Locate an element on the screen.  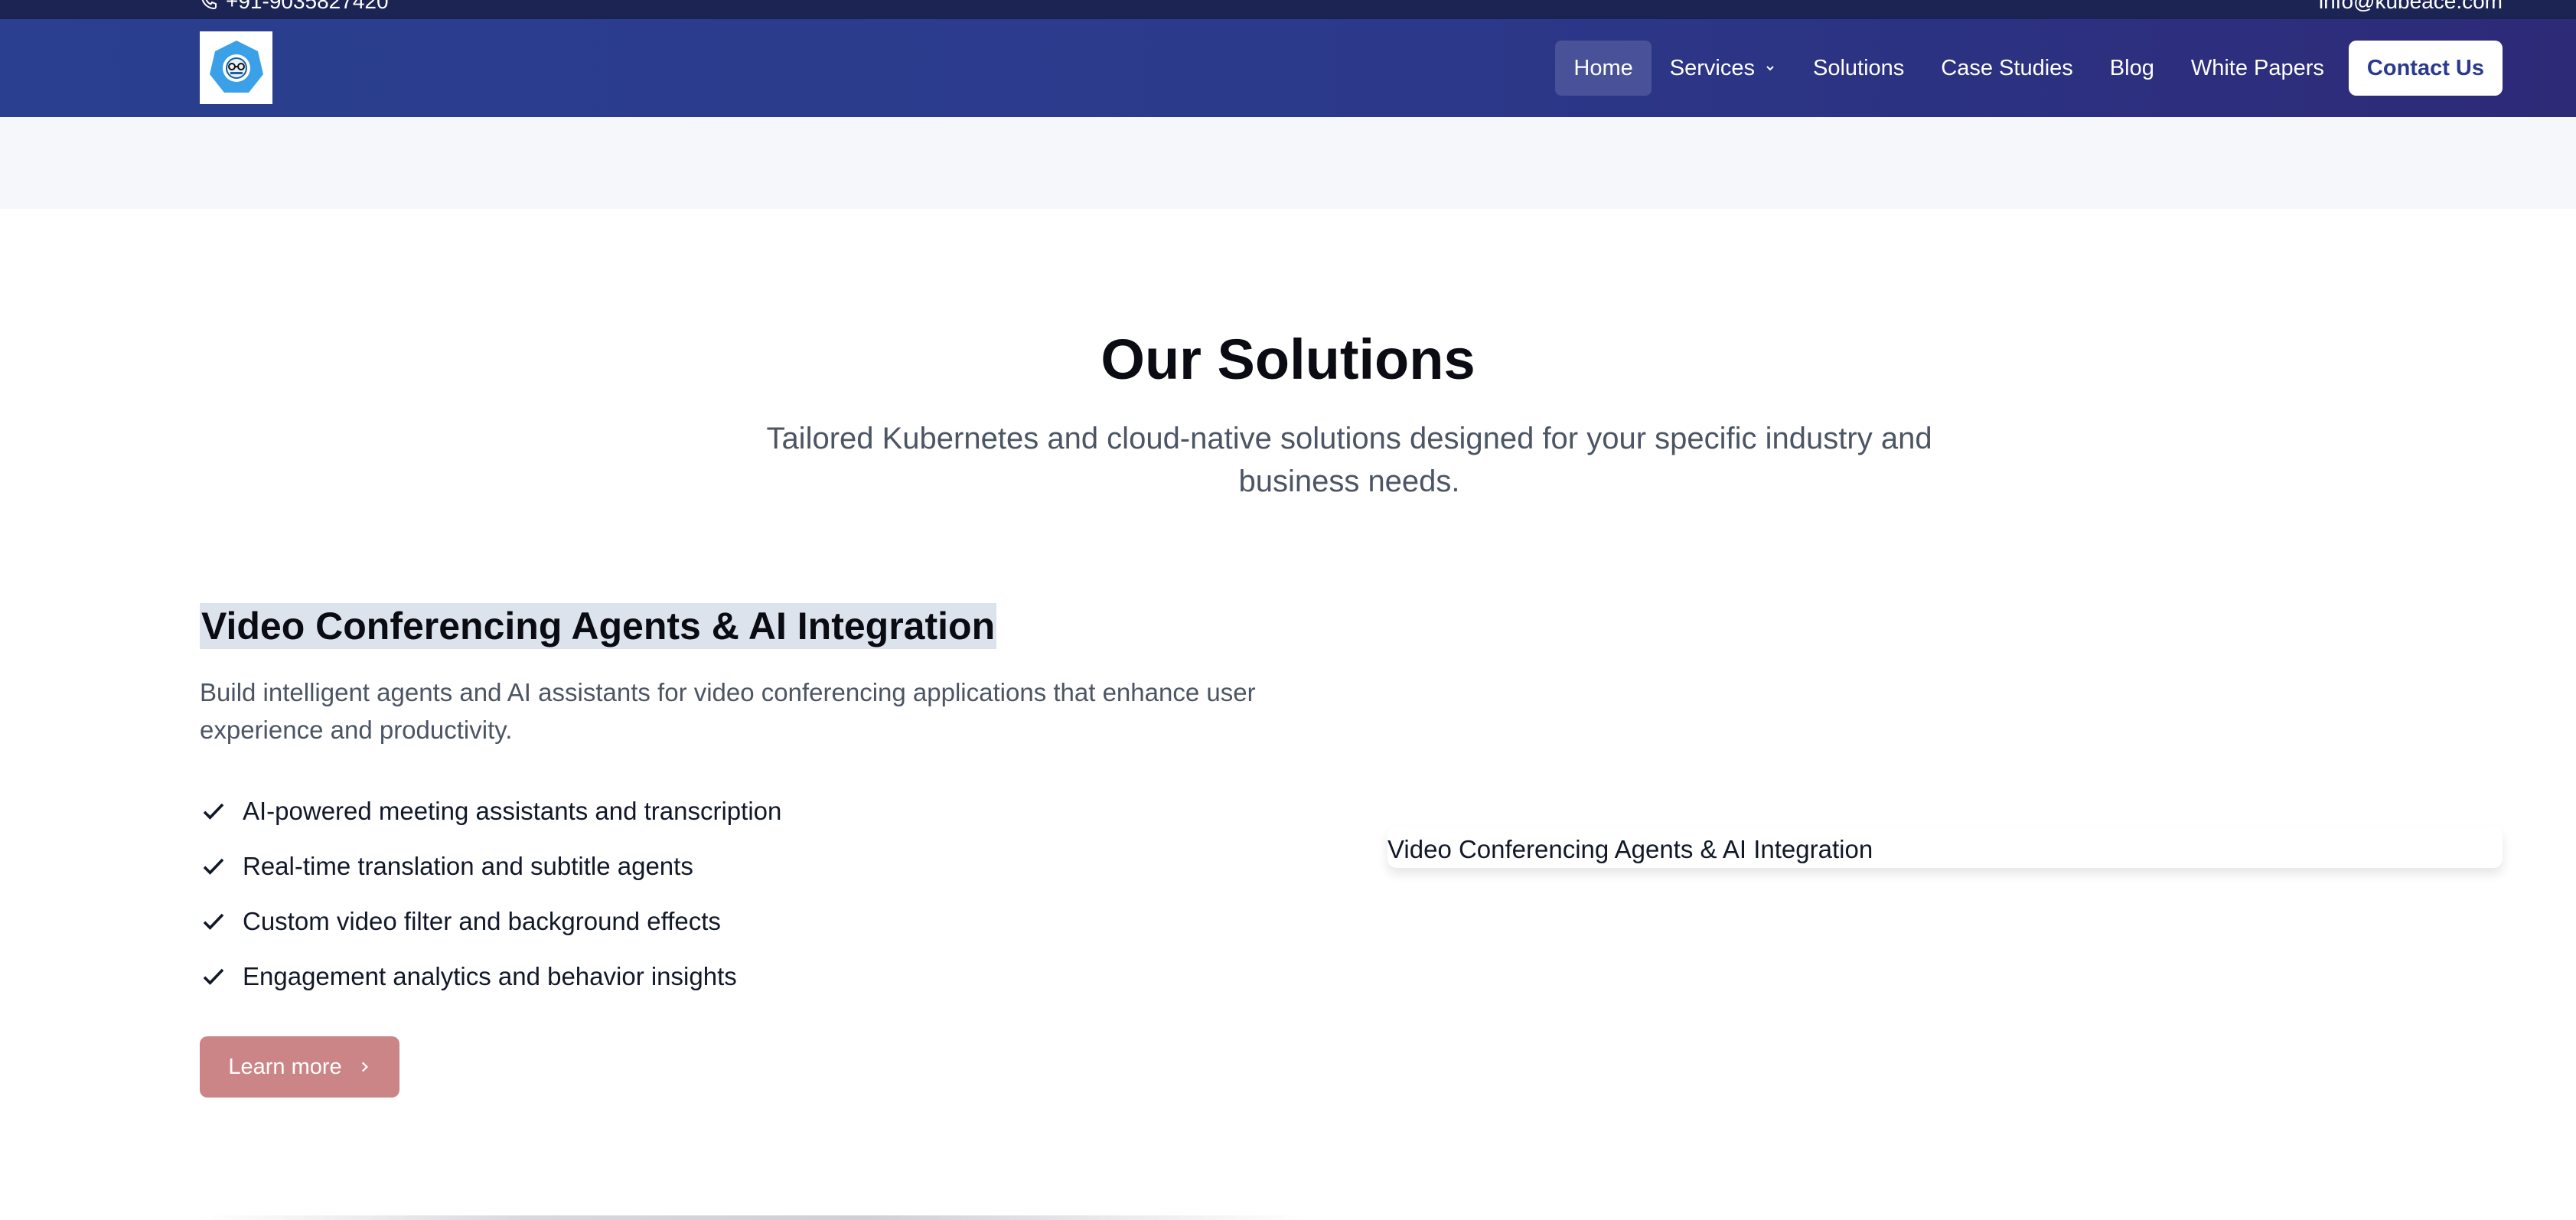
learn-more-button: Learn more is located at coordinates (299, 1067).